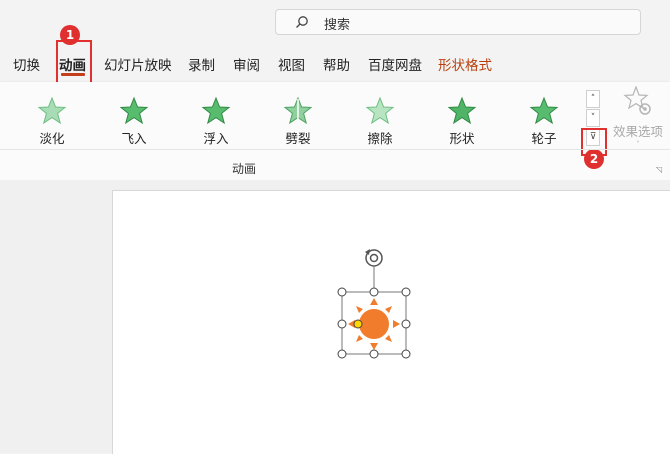 This screenshot has width=670, height=454. Describe the element at coordinates (26, 64) in the screenshot. I see `tab-transitions: 切换` at that location.